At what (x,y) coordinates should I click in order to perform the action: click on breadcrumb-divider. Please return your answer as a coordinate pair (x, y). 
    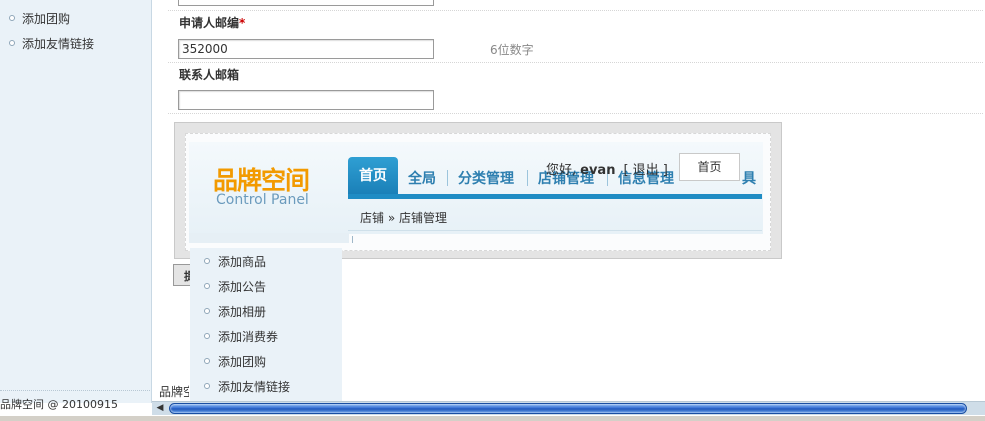
    Looking at the image, I should click on (555, 230).